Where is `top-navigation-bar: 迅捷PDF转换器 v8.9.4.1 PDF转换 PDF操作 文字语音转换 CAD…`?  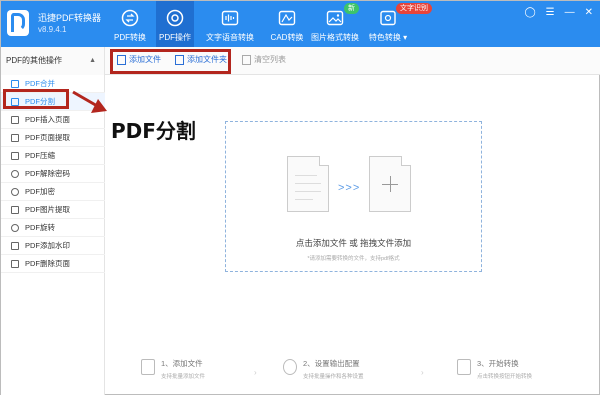
top-navigation-bar: 迅捷PDF转换器 v8.9.4.1 PDF转换 PDF操作 文字语音转换 CAD… is located at coordinates (300, 24).